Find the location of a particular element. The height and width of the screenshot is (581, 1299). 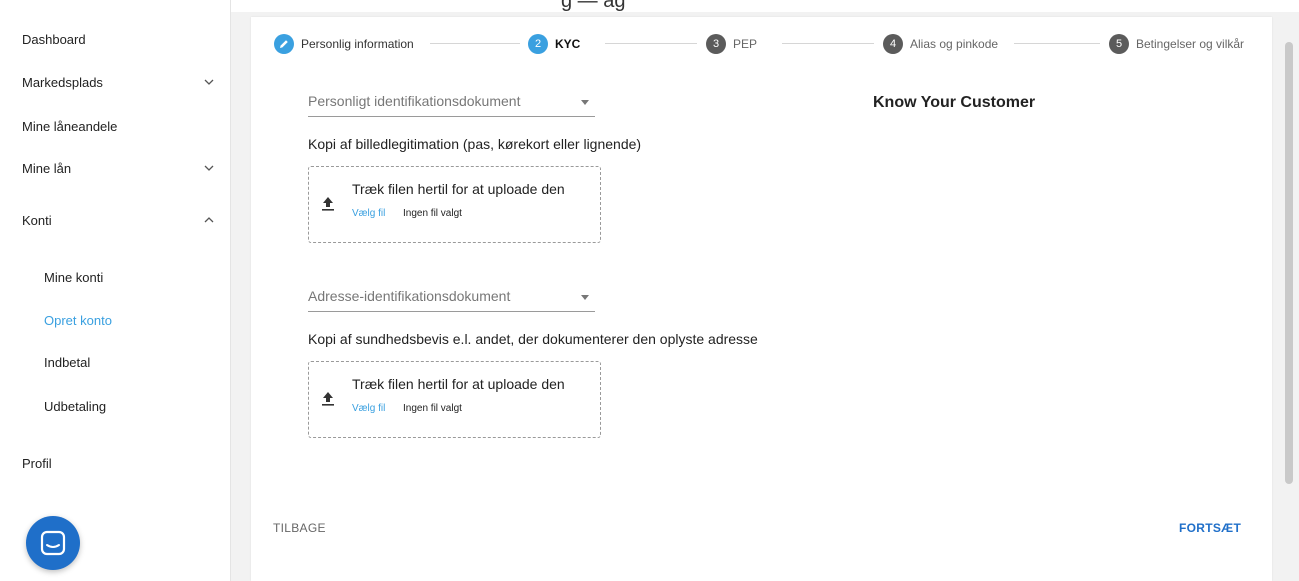

step-betingelser-og-vilkar: 5 Betingelser og vilkår is located at coordinates (1176, 44).